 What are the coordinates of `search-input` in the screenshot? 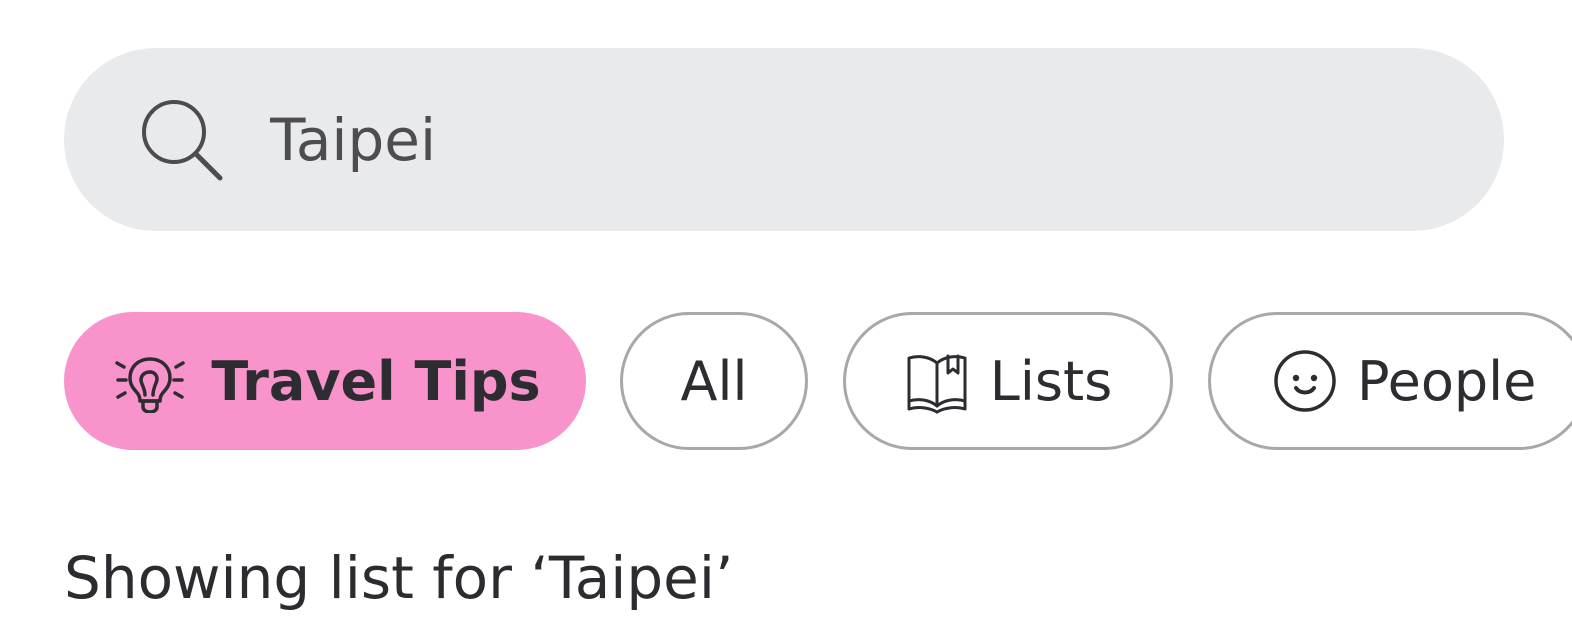 It's located at (845, 140).